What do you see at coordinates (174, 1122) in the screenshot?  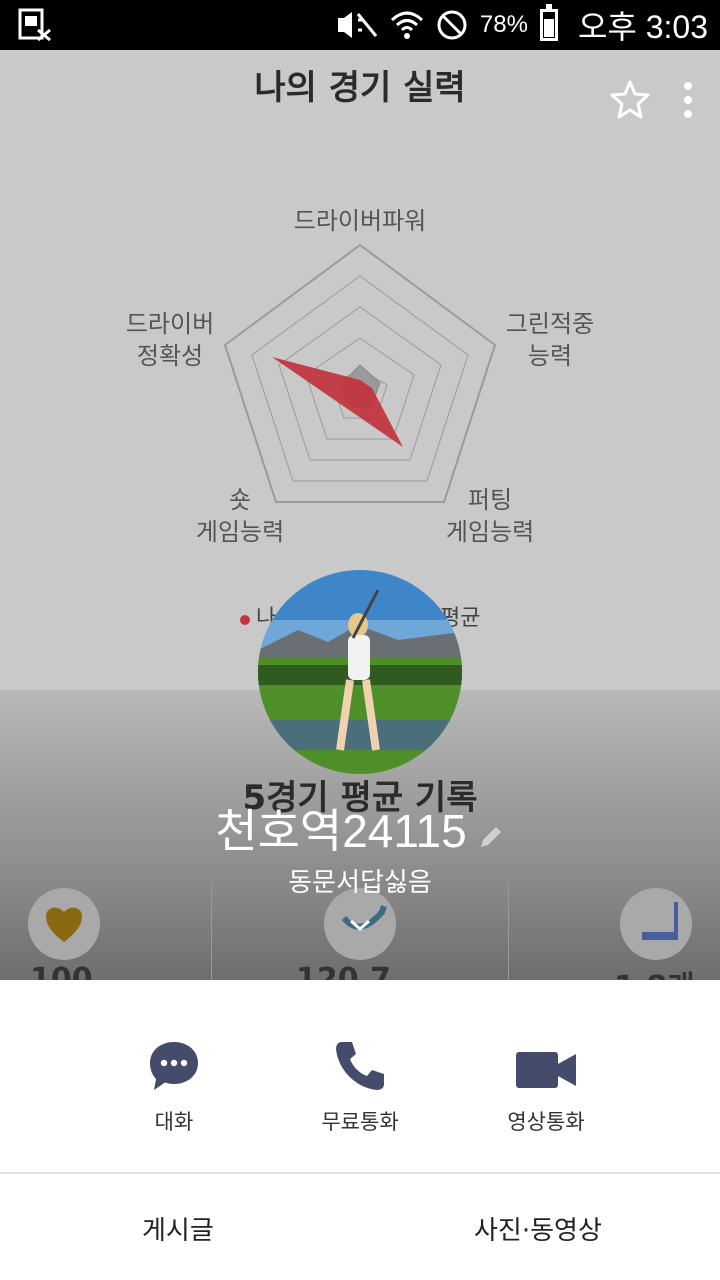 I see `chat-label: 대화` at bounding box center [174, 1122].